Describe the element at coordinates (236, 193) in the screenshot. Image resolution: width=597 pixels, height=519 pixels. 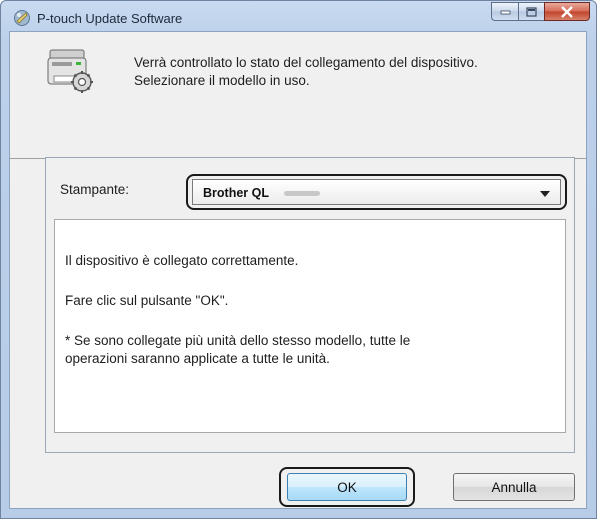
I see `printer-select-value: Brother QL` at that location.